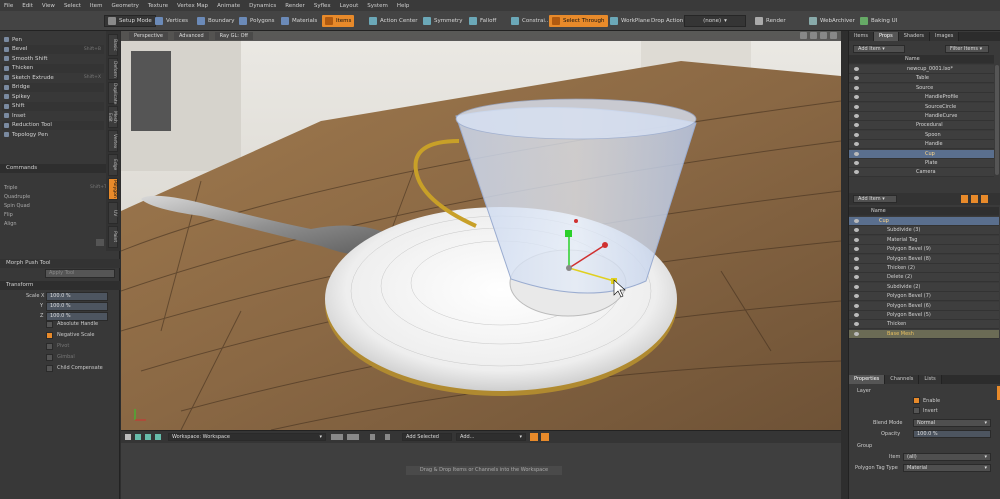  What do you see at coordinates (113, 189) in the screenshot?
I see `tab-polygon: Polygon` at bounding box center [113, 189].